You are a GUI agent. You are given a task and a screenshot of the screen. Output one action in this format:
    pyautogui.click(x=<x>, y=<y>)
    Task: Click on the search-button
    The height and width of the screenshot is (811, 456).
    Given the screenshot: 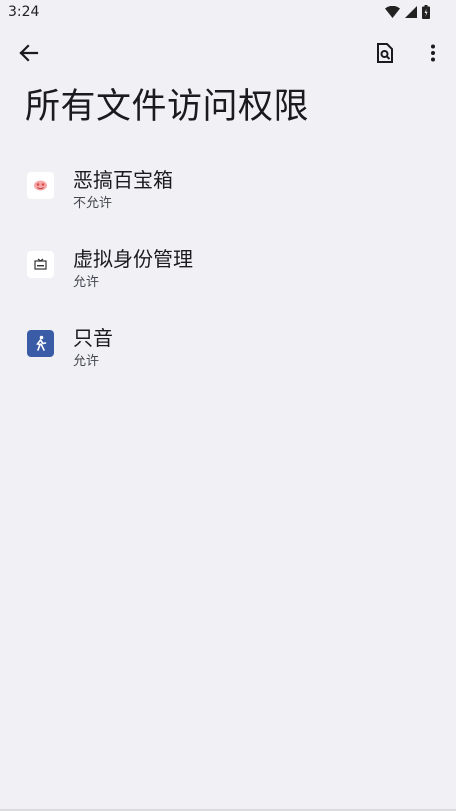 What is the action you would take?
    pyautogui.click(x=385, y=53)
    